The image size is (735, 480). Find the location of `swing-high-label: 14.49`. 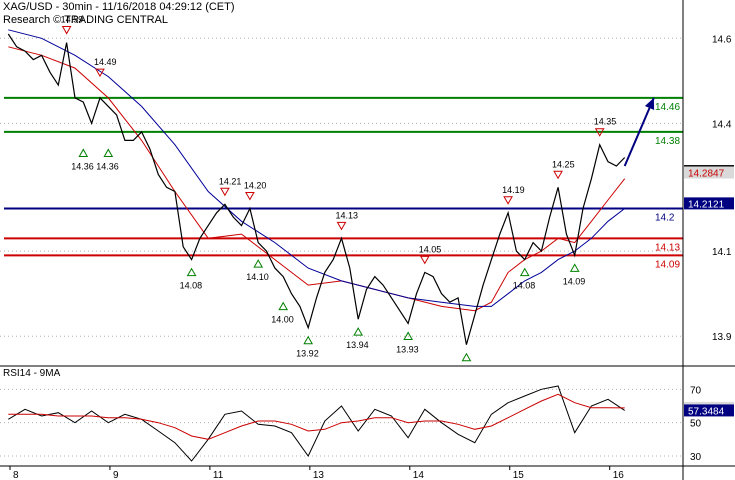

swing-high-label: 14.49 is located at coordinates (105, 62).